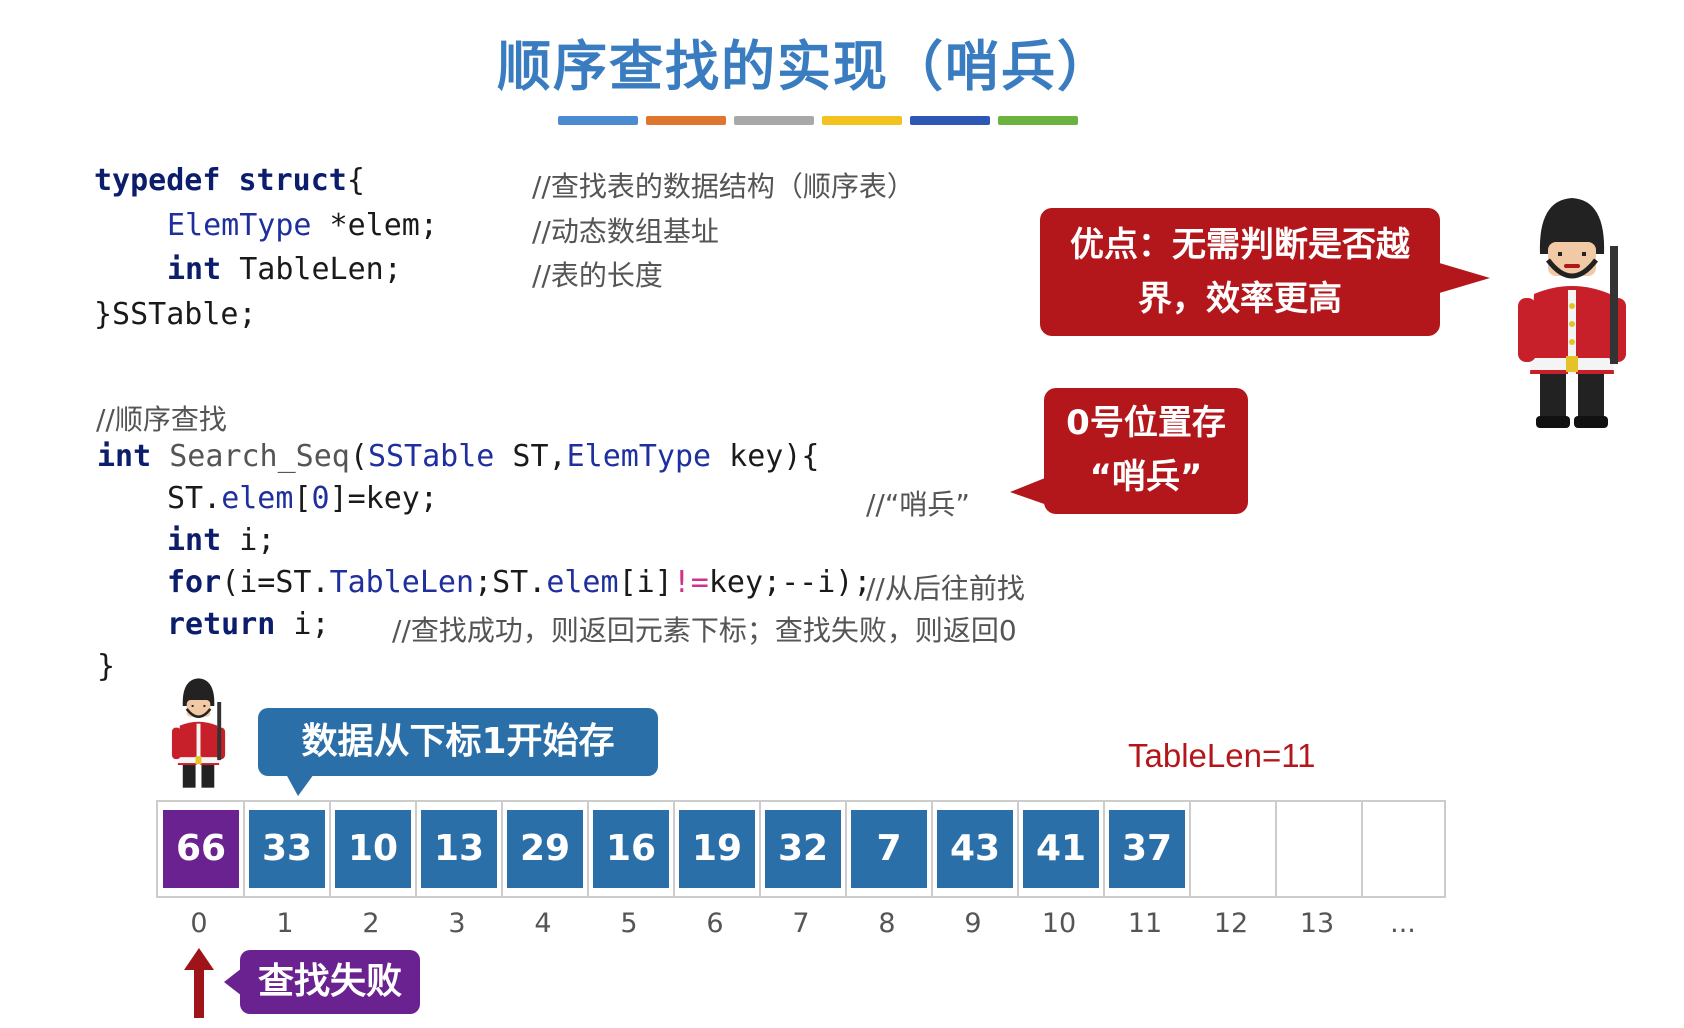 The image size is (1684, 1028). I want to click on array-index-label: 0, so click(199, 923).